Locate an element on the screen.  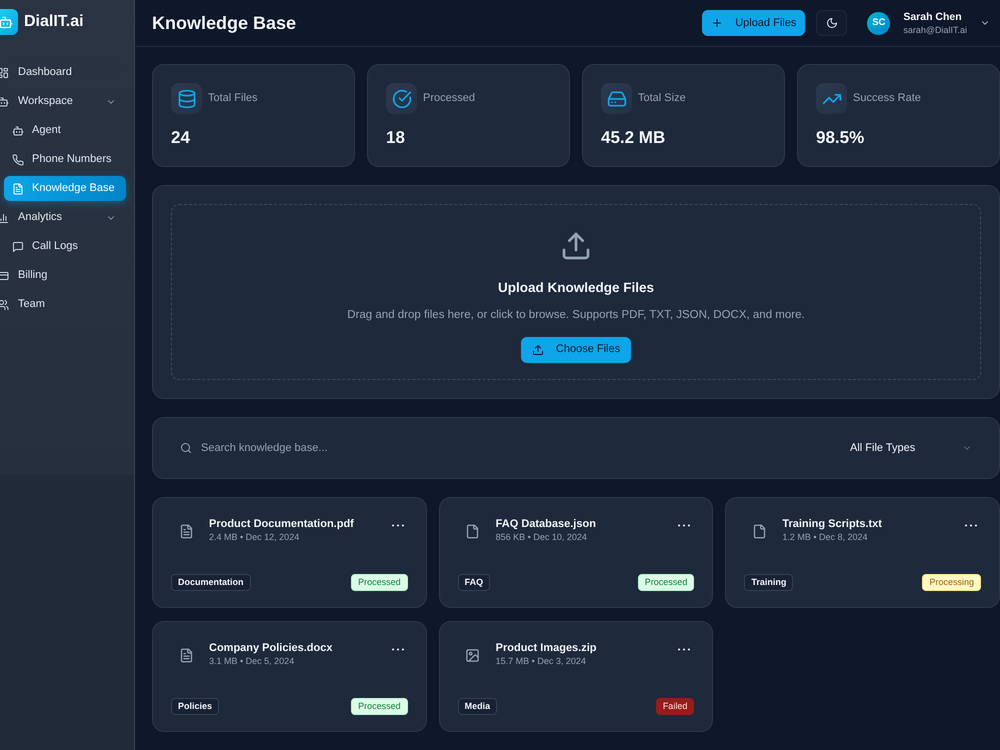
bar-chart-icon is located at coordinates (4, 218).